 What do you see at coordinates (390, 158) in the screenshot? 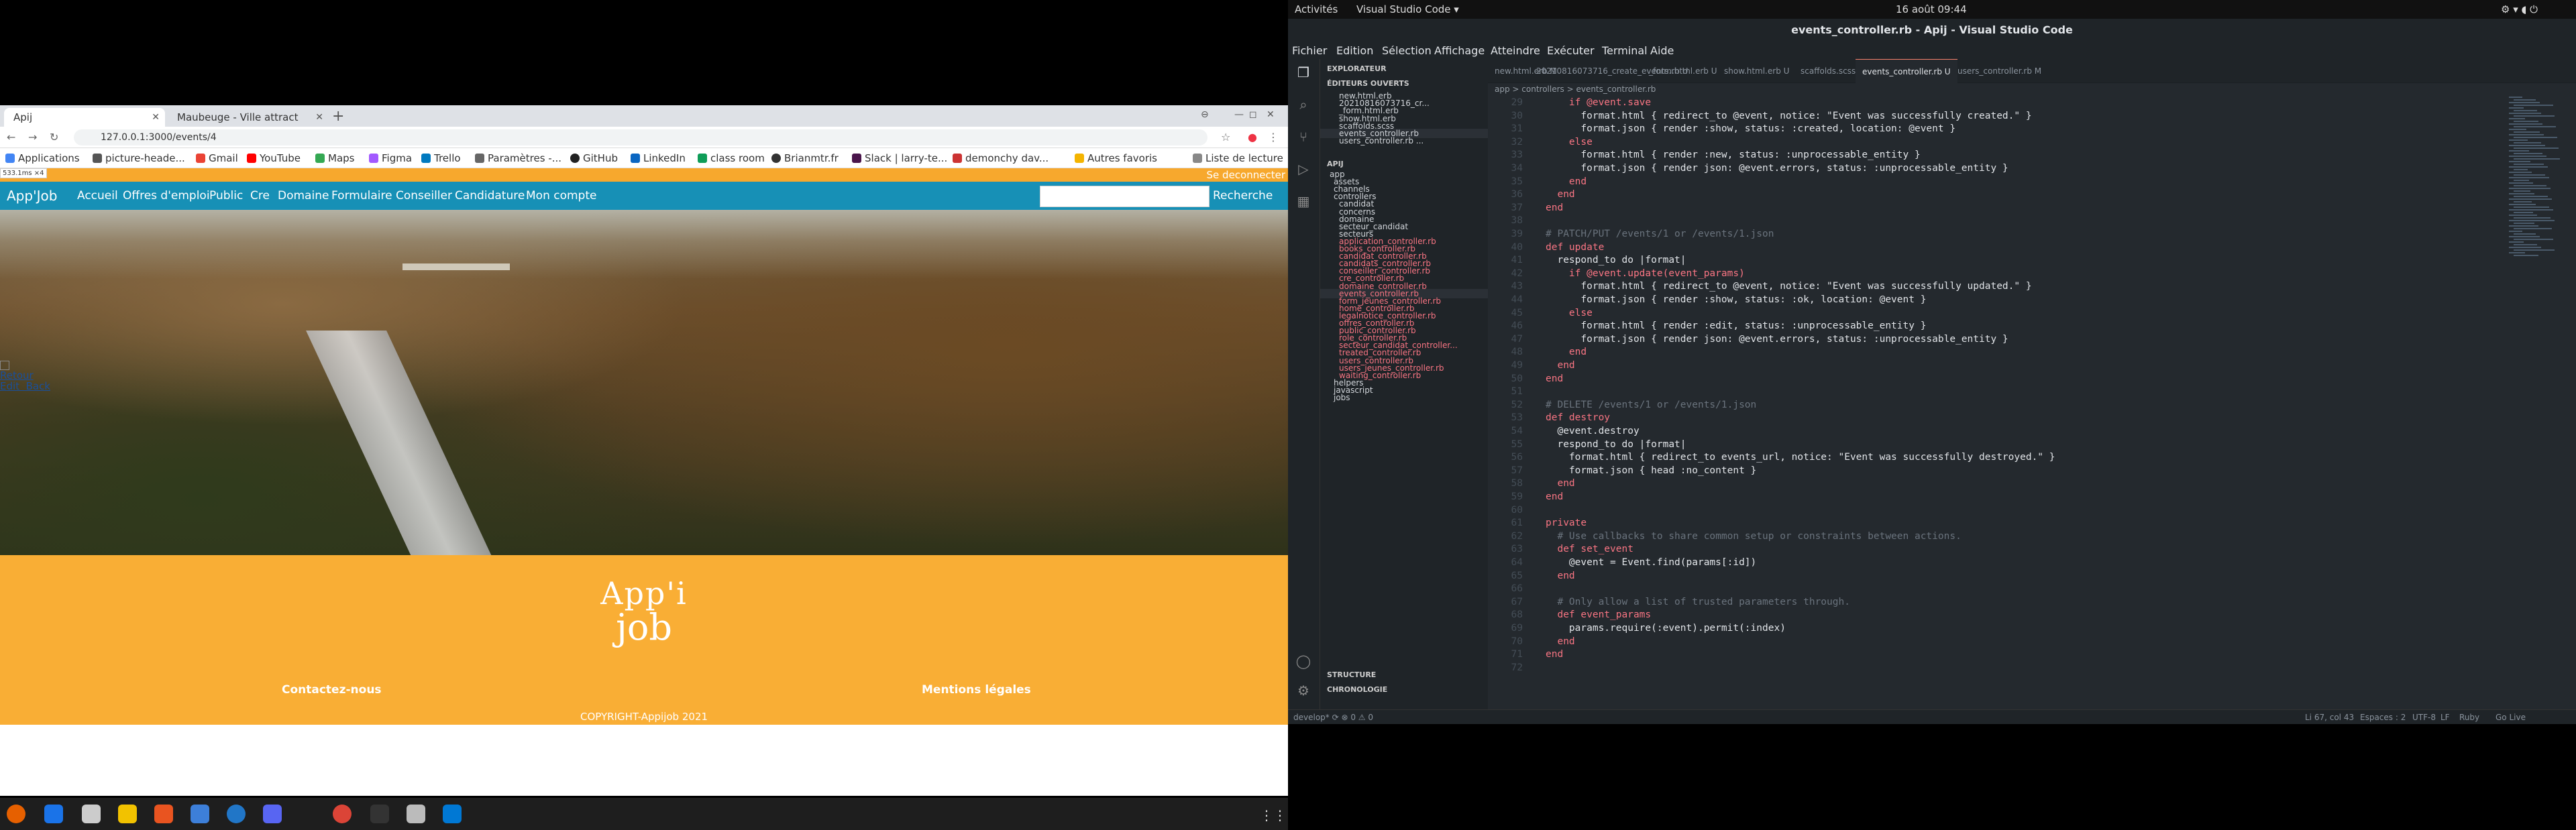
I see `bookmark-item: Figma` at bounding box center [390, 158].